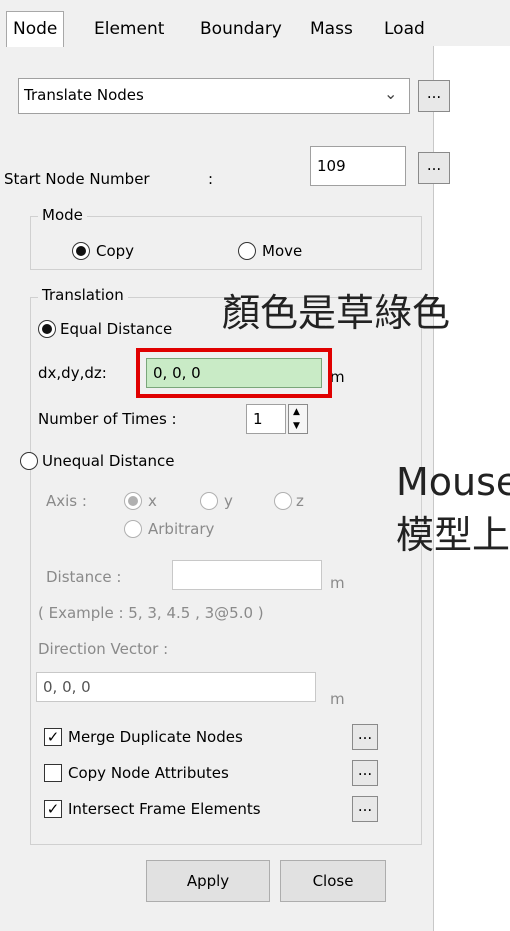 The height and width of the screenshot is (931, 510). I want to click on distance-unit: m, so click(337, 583).